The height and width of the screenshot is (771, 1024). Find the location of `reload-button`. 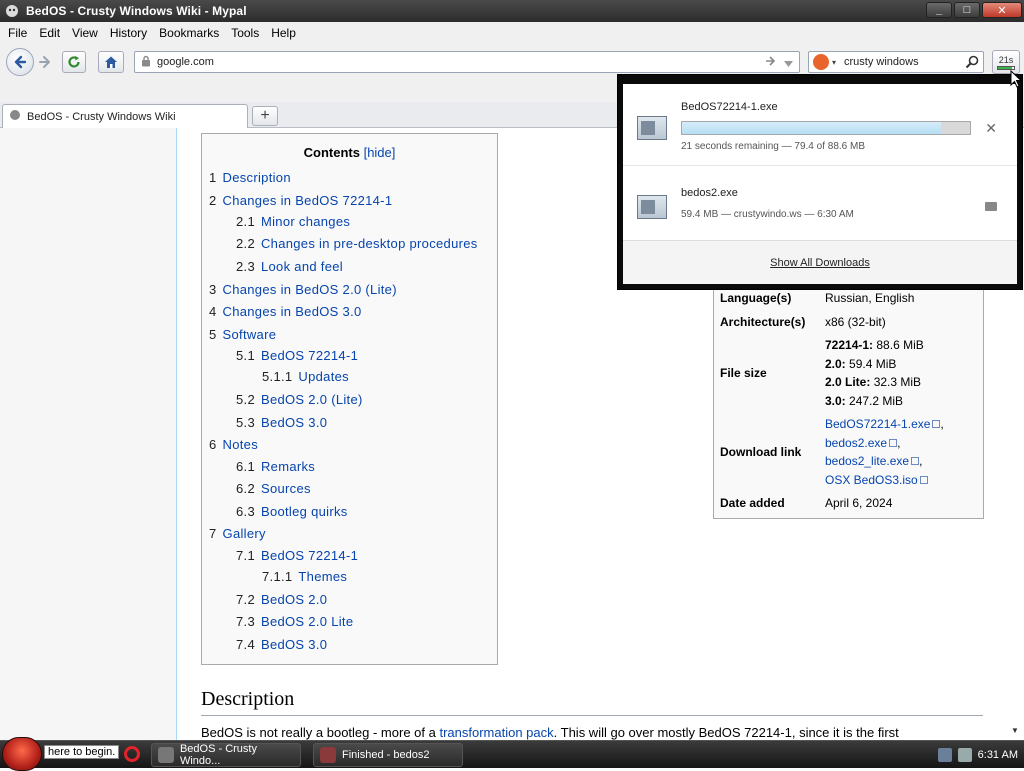

reload-button is located at coordinates (74, 62).